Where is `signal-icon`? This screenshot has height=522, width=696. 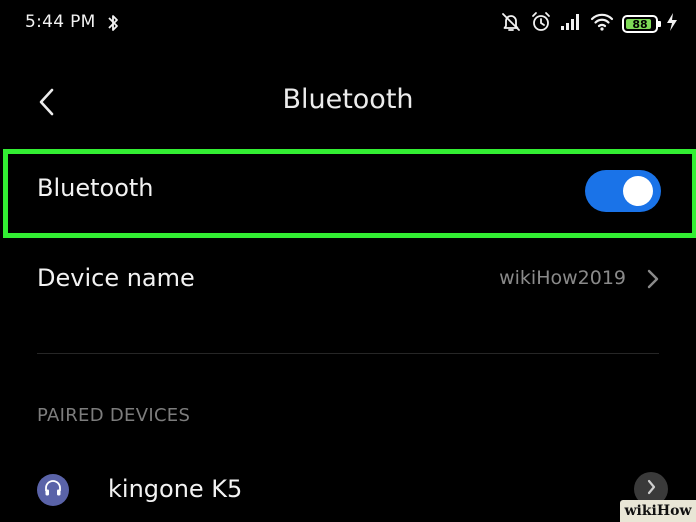
signal-icon is located at coordinates (571, 24).